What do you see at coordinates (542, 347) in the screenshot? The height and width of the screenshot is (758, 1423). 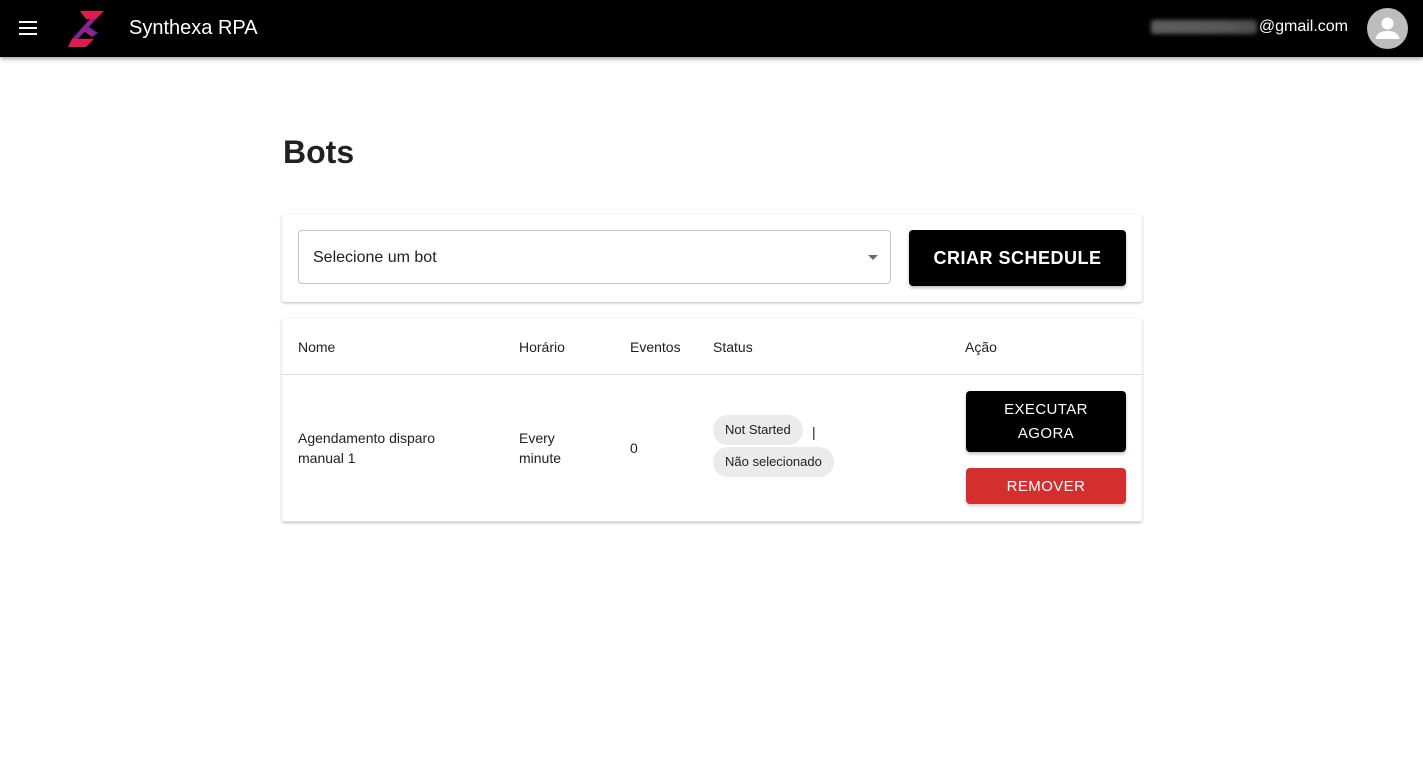 I see `column-header-horario: Horário` at bounding box center [542, 347].